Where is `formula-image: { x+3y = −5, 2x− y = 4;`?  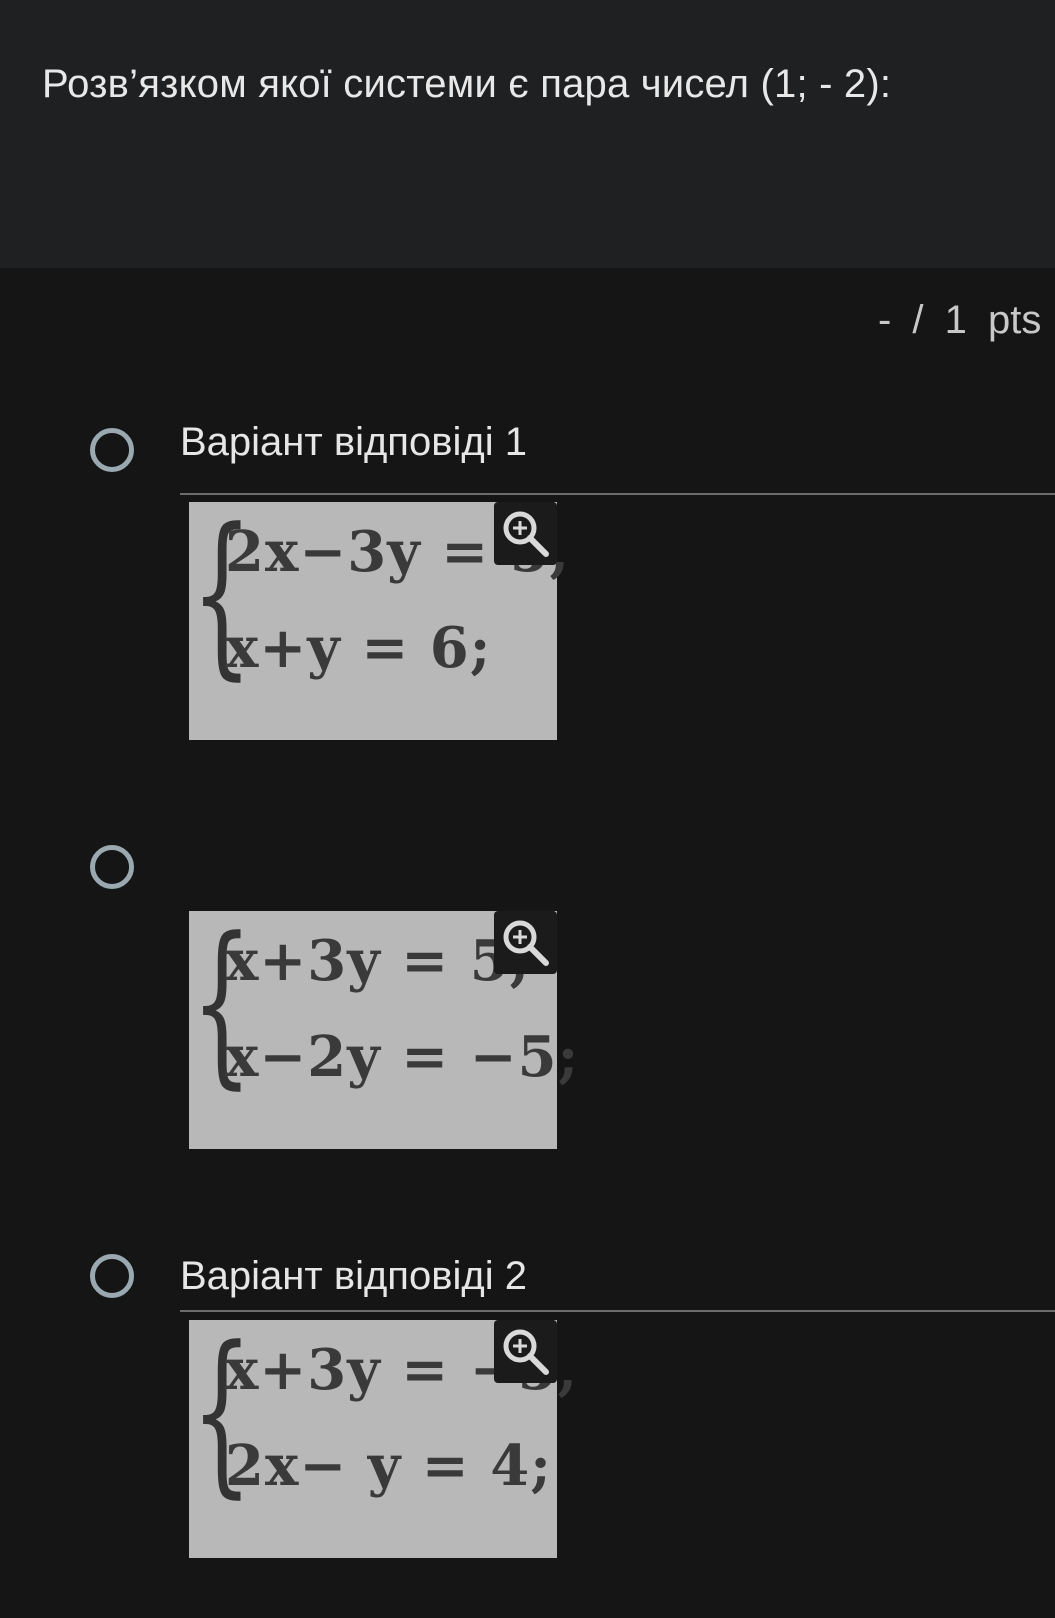 formula-image: { x+3y = −5, 2x− y = 4; is located at coordinates (383, 1439).